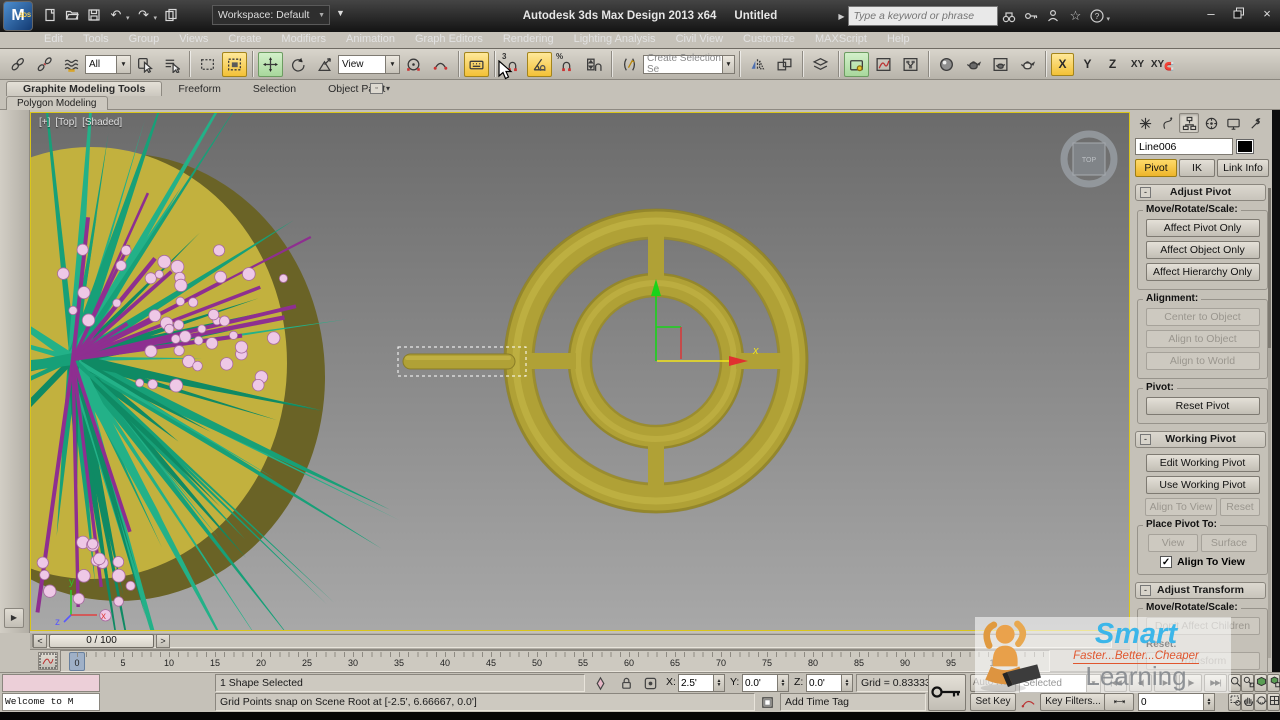 The height and width of the screenshot is (720, 1280). I want to click on ribbon-panel-polygon-modeling: Polygon Modeling, so click(57, 103).